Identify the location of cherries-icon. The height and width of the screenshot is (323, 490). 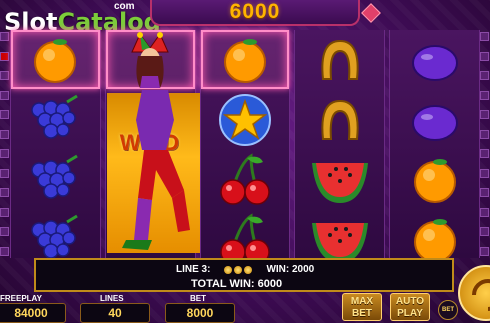
(245, 178).